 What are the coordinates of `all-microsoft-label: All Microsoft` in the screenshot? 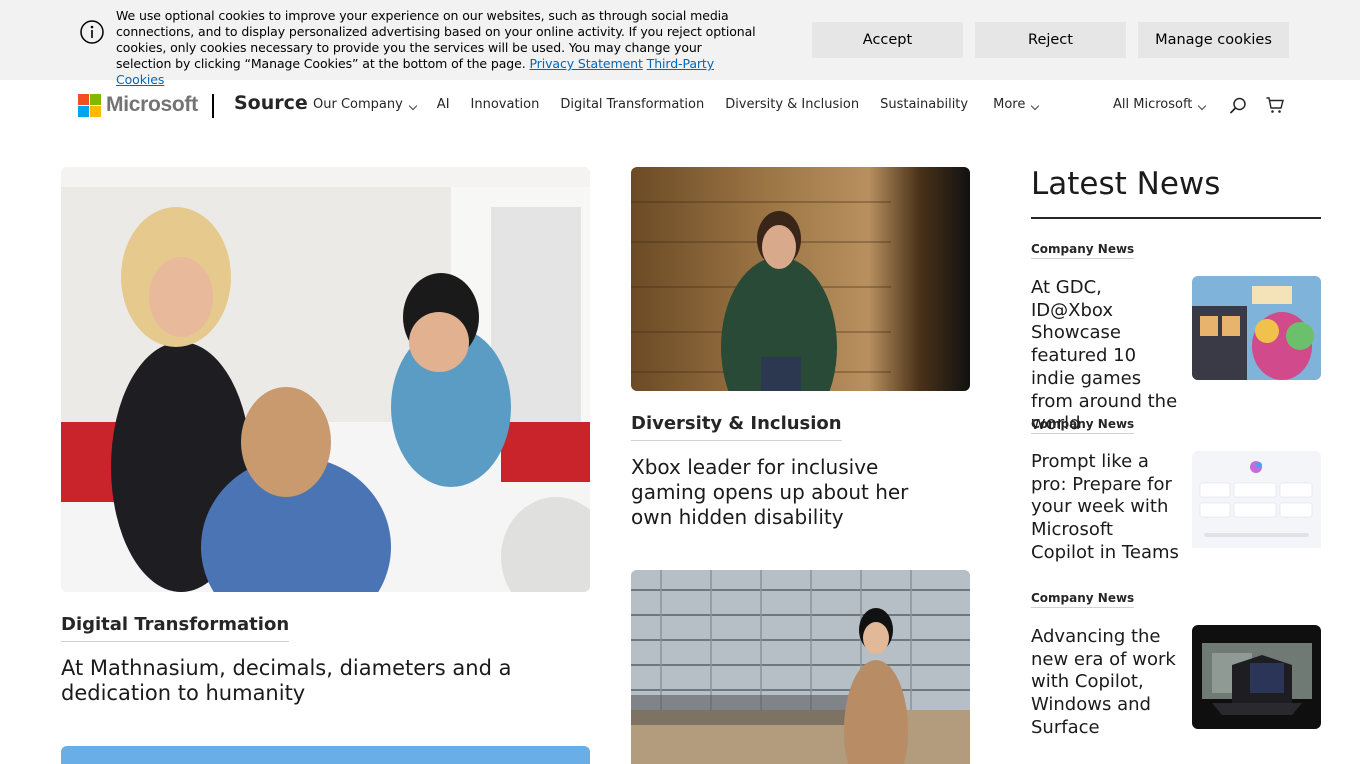 It's located at (1153, 104).